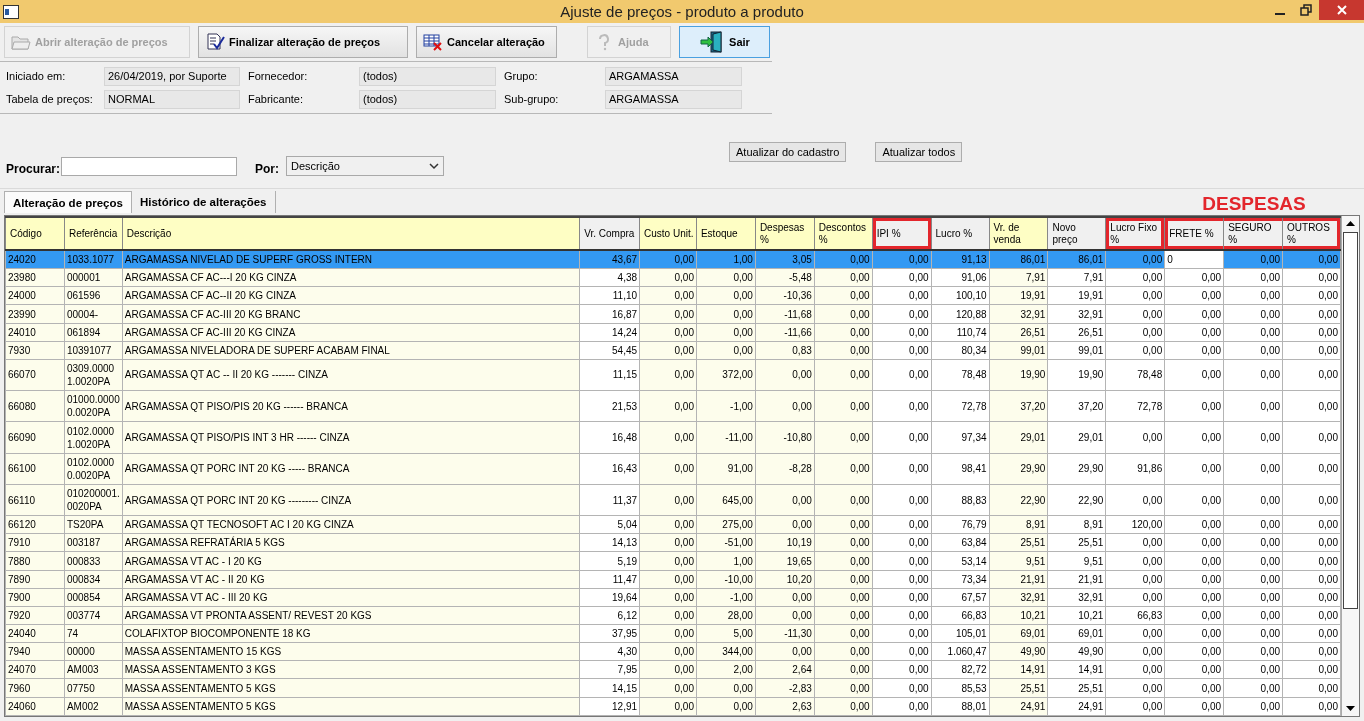 The width and height of the screenshot is (1364, 721). What do you see at coordinates (35, 375) in the screenshot?
I see `table-cell: 66070` at bounding box center [35, 375].